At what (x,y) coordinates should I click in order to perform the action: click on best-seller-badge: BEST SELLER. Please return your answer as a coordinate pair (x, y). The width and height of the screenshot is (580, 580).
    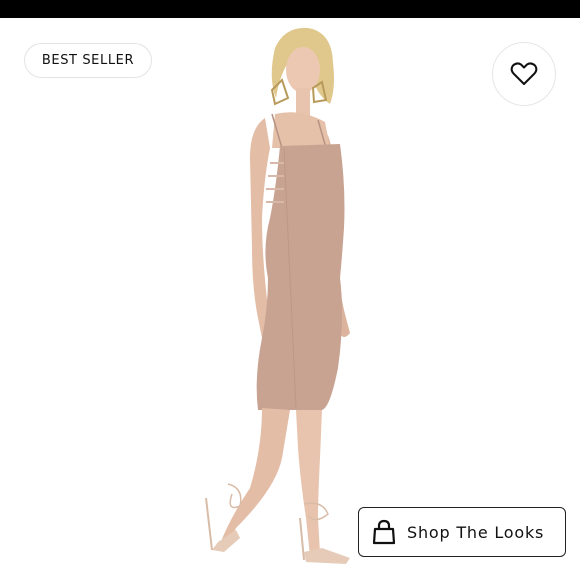
    Looking at the image, I should click on (88, 60).